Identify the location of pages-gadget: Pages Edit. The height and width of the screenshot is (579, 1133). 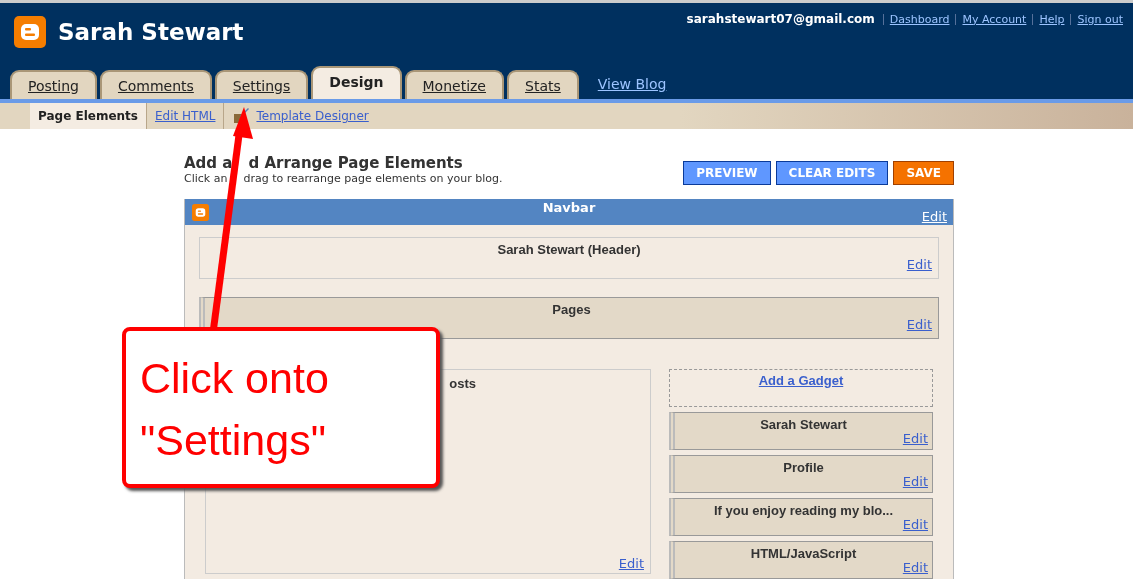
(569, 318).